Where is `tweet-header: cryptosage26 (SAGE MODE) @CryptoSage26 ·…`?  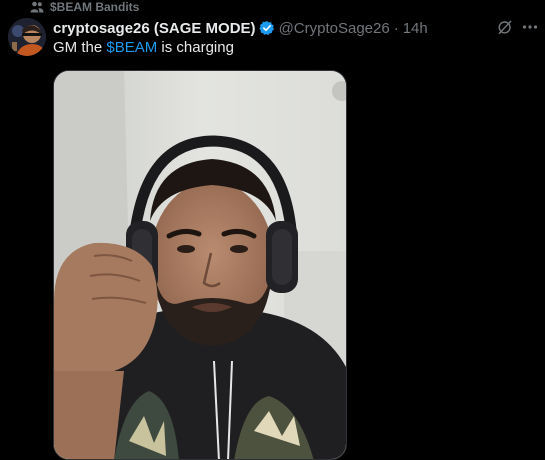
tweet-header: cryptosage26 (SAGE MODE) @CryptoSage26 ·… is located at coordinates (240, 28).